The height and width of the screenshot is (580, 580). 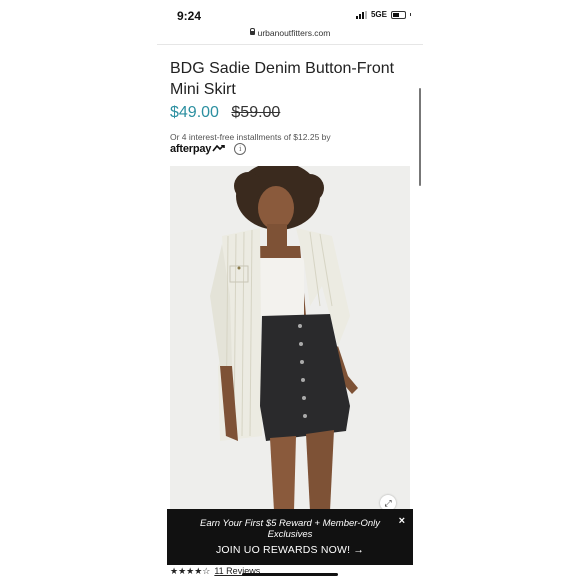 What do you see at coordinates (194, 112) in the screenshot?
I see `sale-price: $49.00` at bounding box center [194, 112].